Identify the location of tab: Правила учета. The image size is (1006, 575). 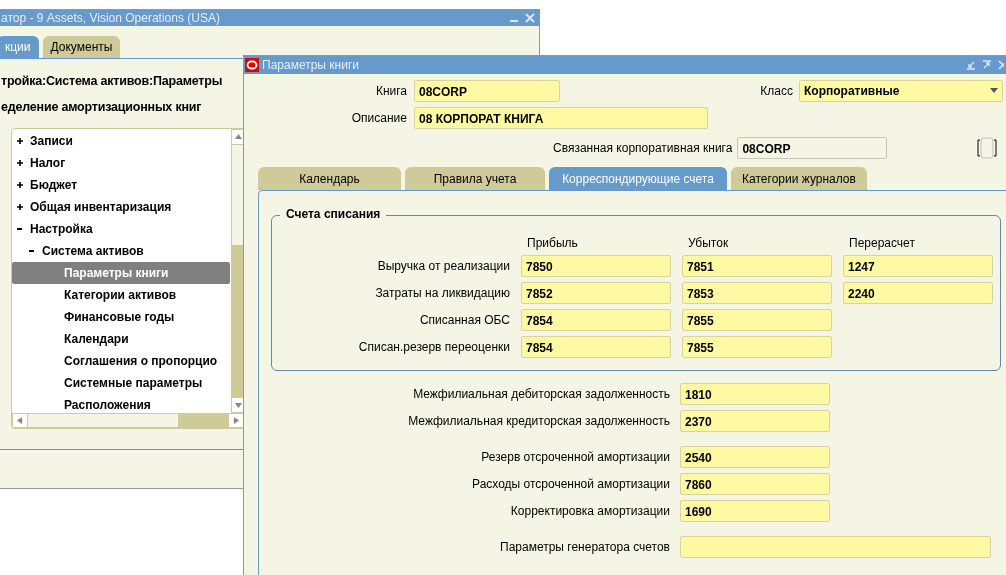
(475, 178).